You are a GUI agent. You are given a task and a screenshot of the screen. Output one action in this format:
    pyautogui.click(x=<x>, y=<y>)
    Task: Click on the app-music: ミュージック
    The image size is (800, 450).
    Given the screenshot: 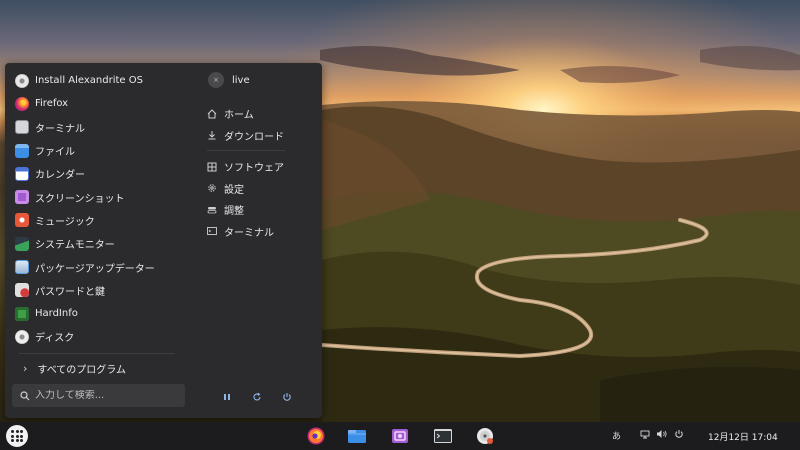 What is the action you would take?
    pyautogui.click(x=105, y=220)
    